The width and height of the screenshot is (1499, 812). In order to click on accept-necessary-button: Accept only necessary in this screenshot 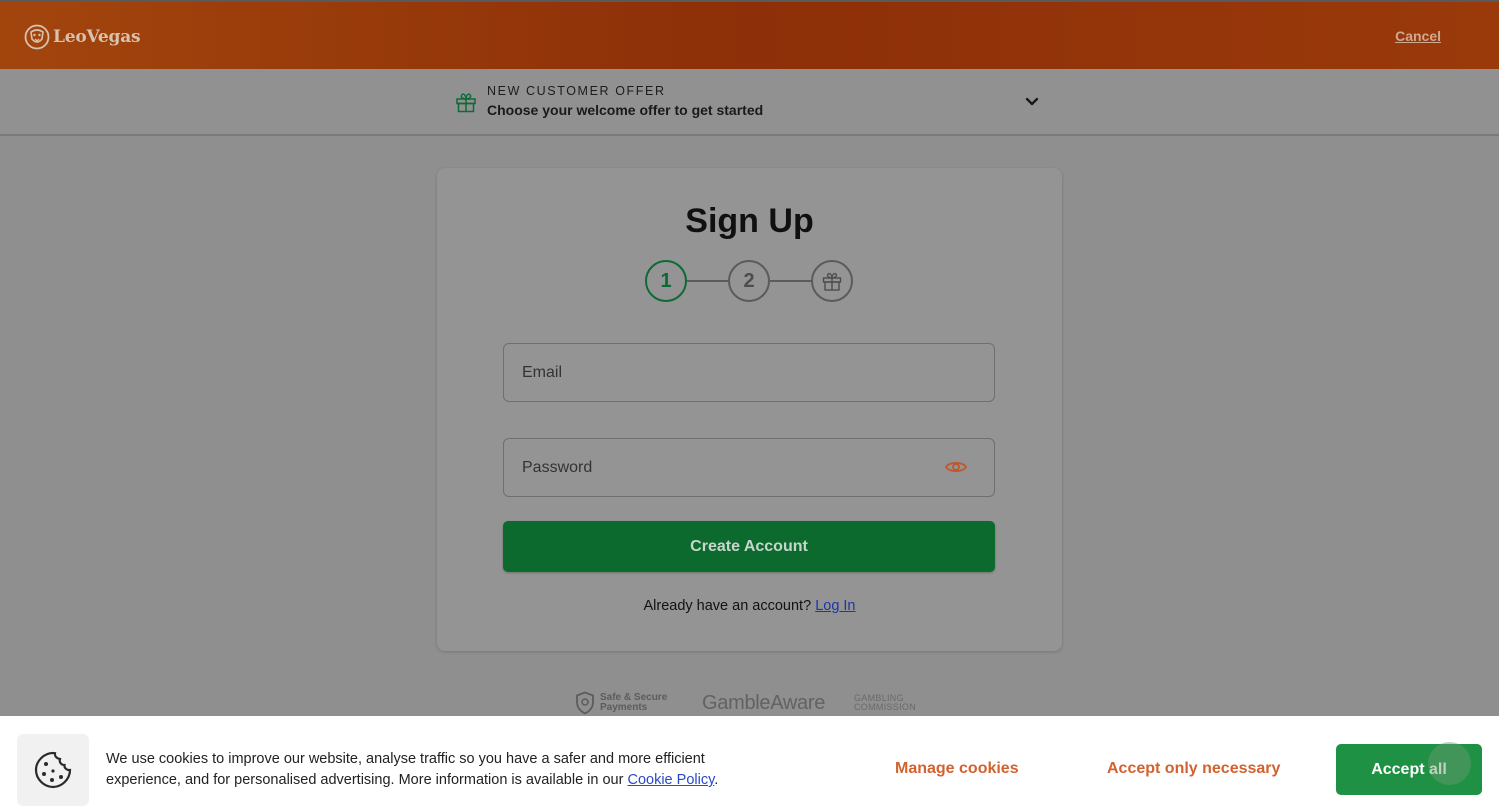, I will do `click(1193, 769)`.